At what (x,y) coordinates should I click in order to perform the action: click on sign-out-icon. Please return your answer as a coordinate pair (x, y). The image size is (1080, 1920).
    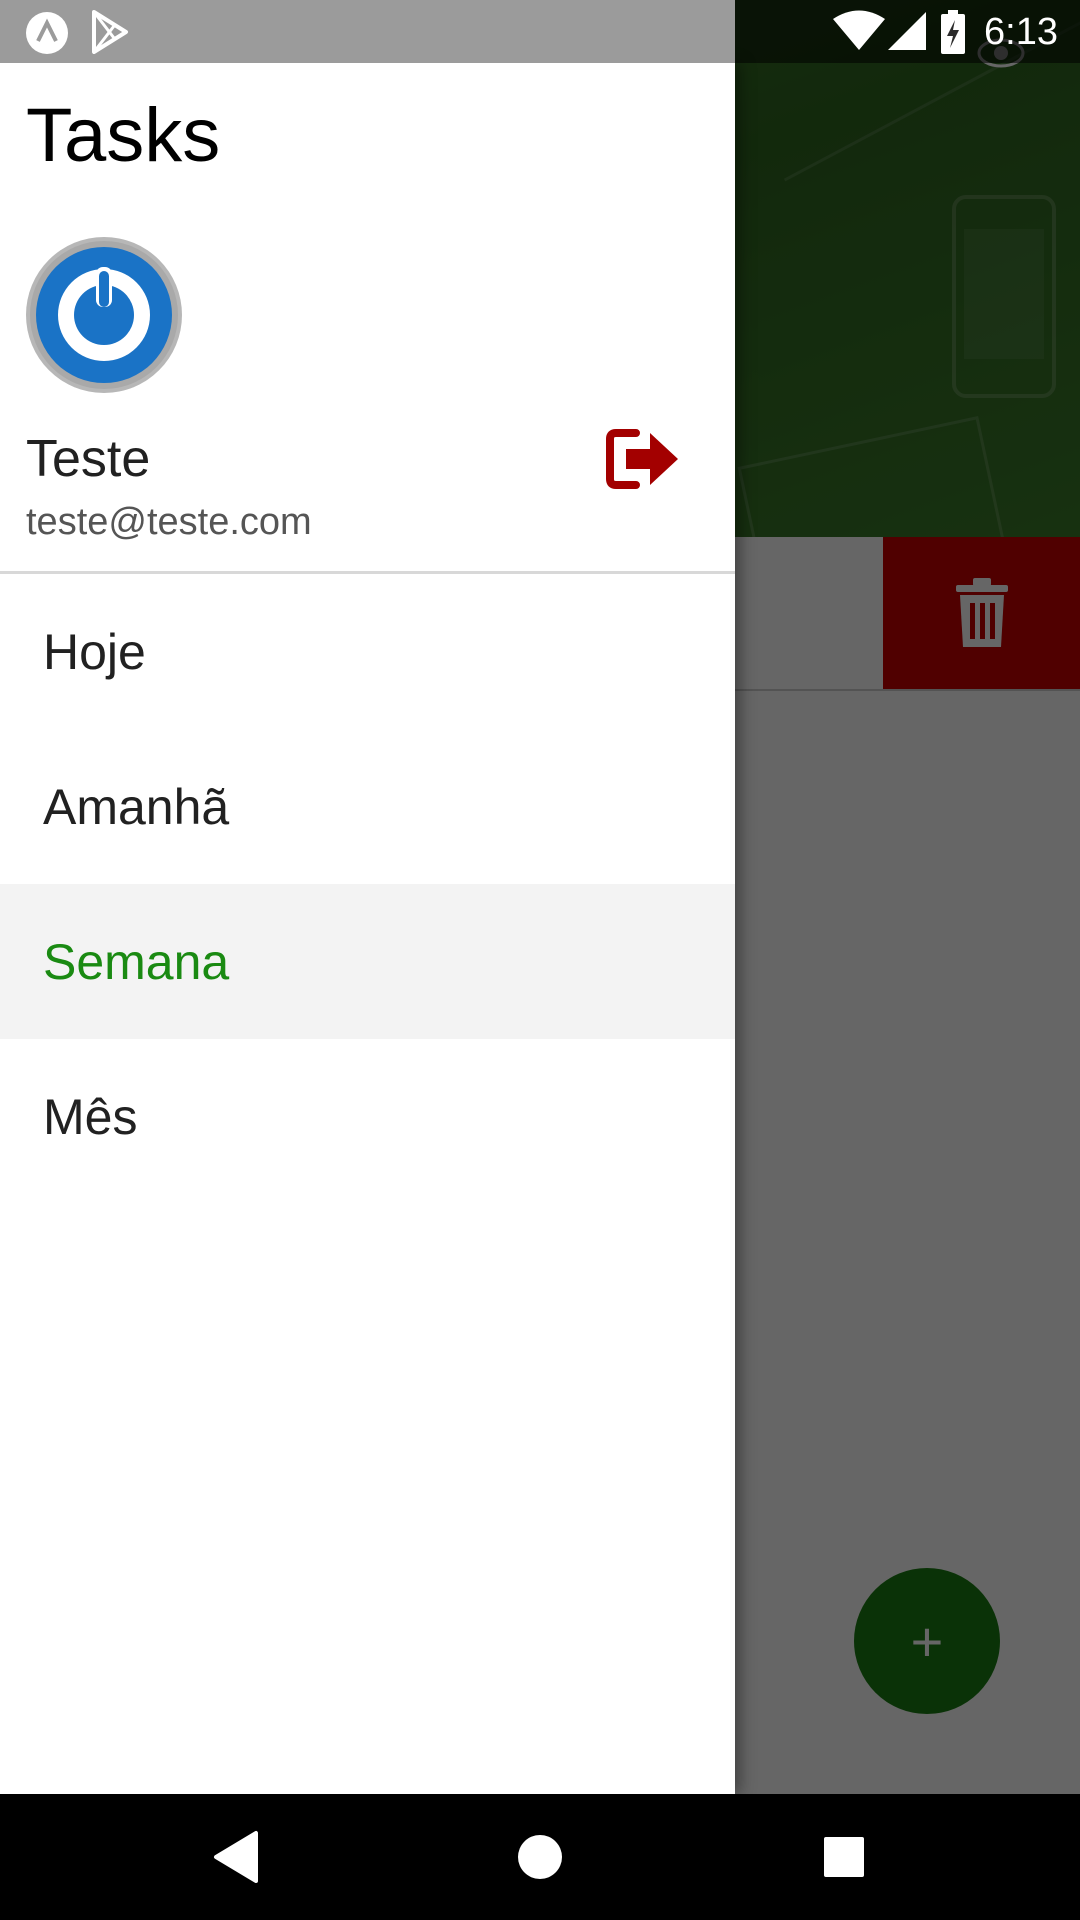
    Looking at the image, I should click on (642, 459).